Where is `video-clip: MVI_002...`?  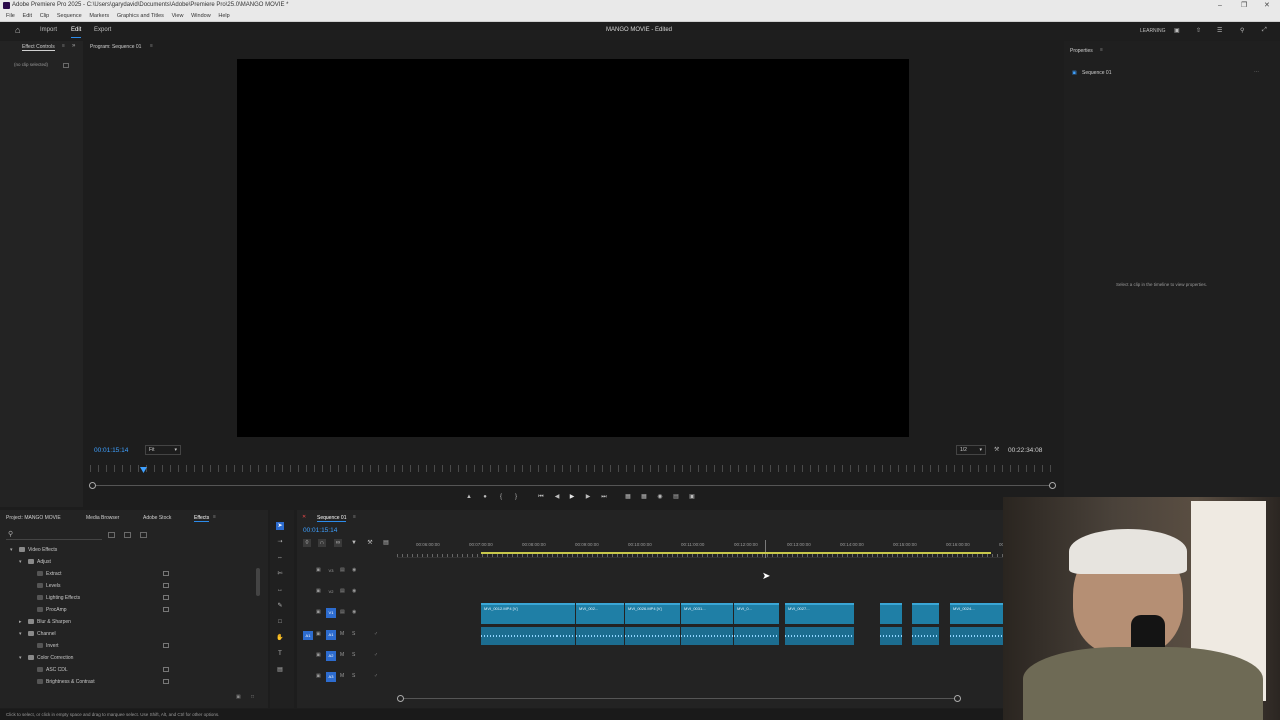 video-clip: MVI_002... is located at coordinates (600, 613).